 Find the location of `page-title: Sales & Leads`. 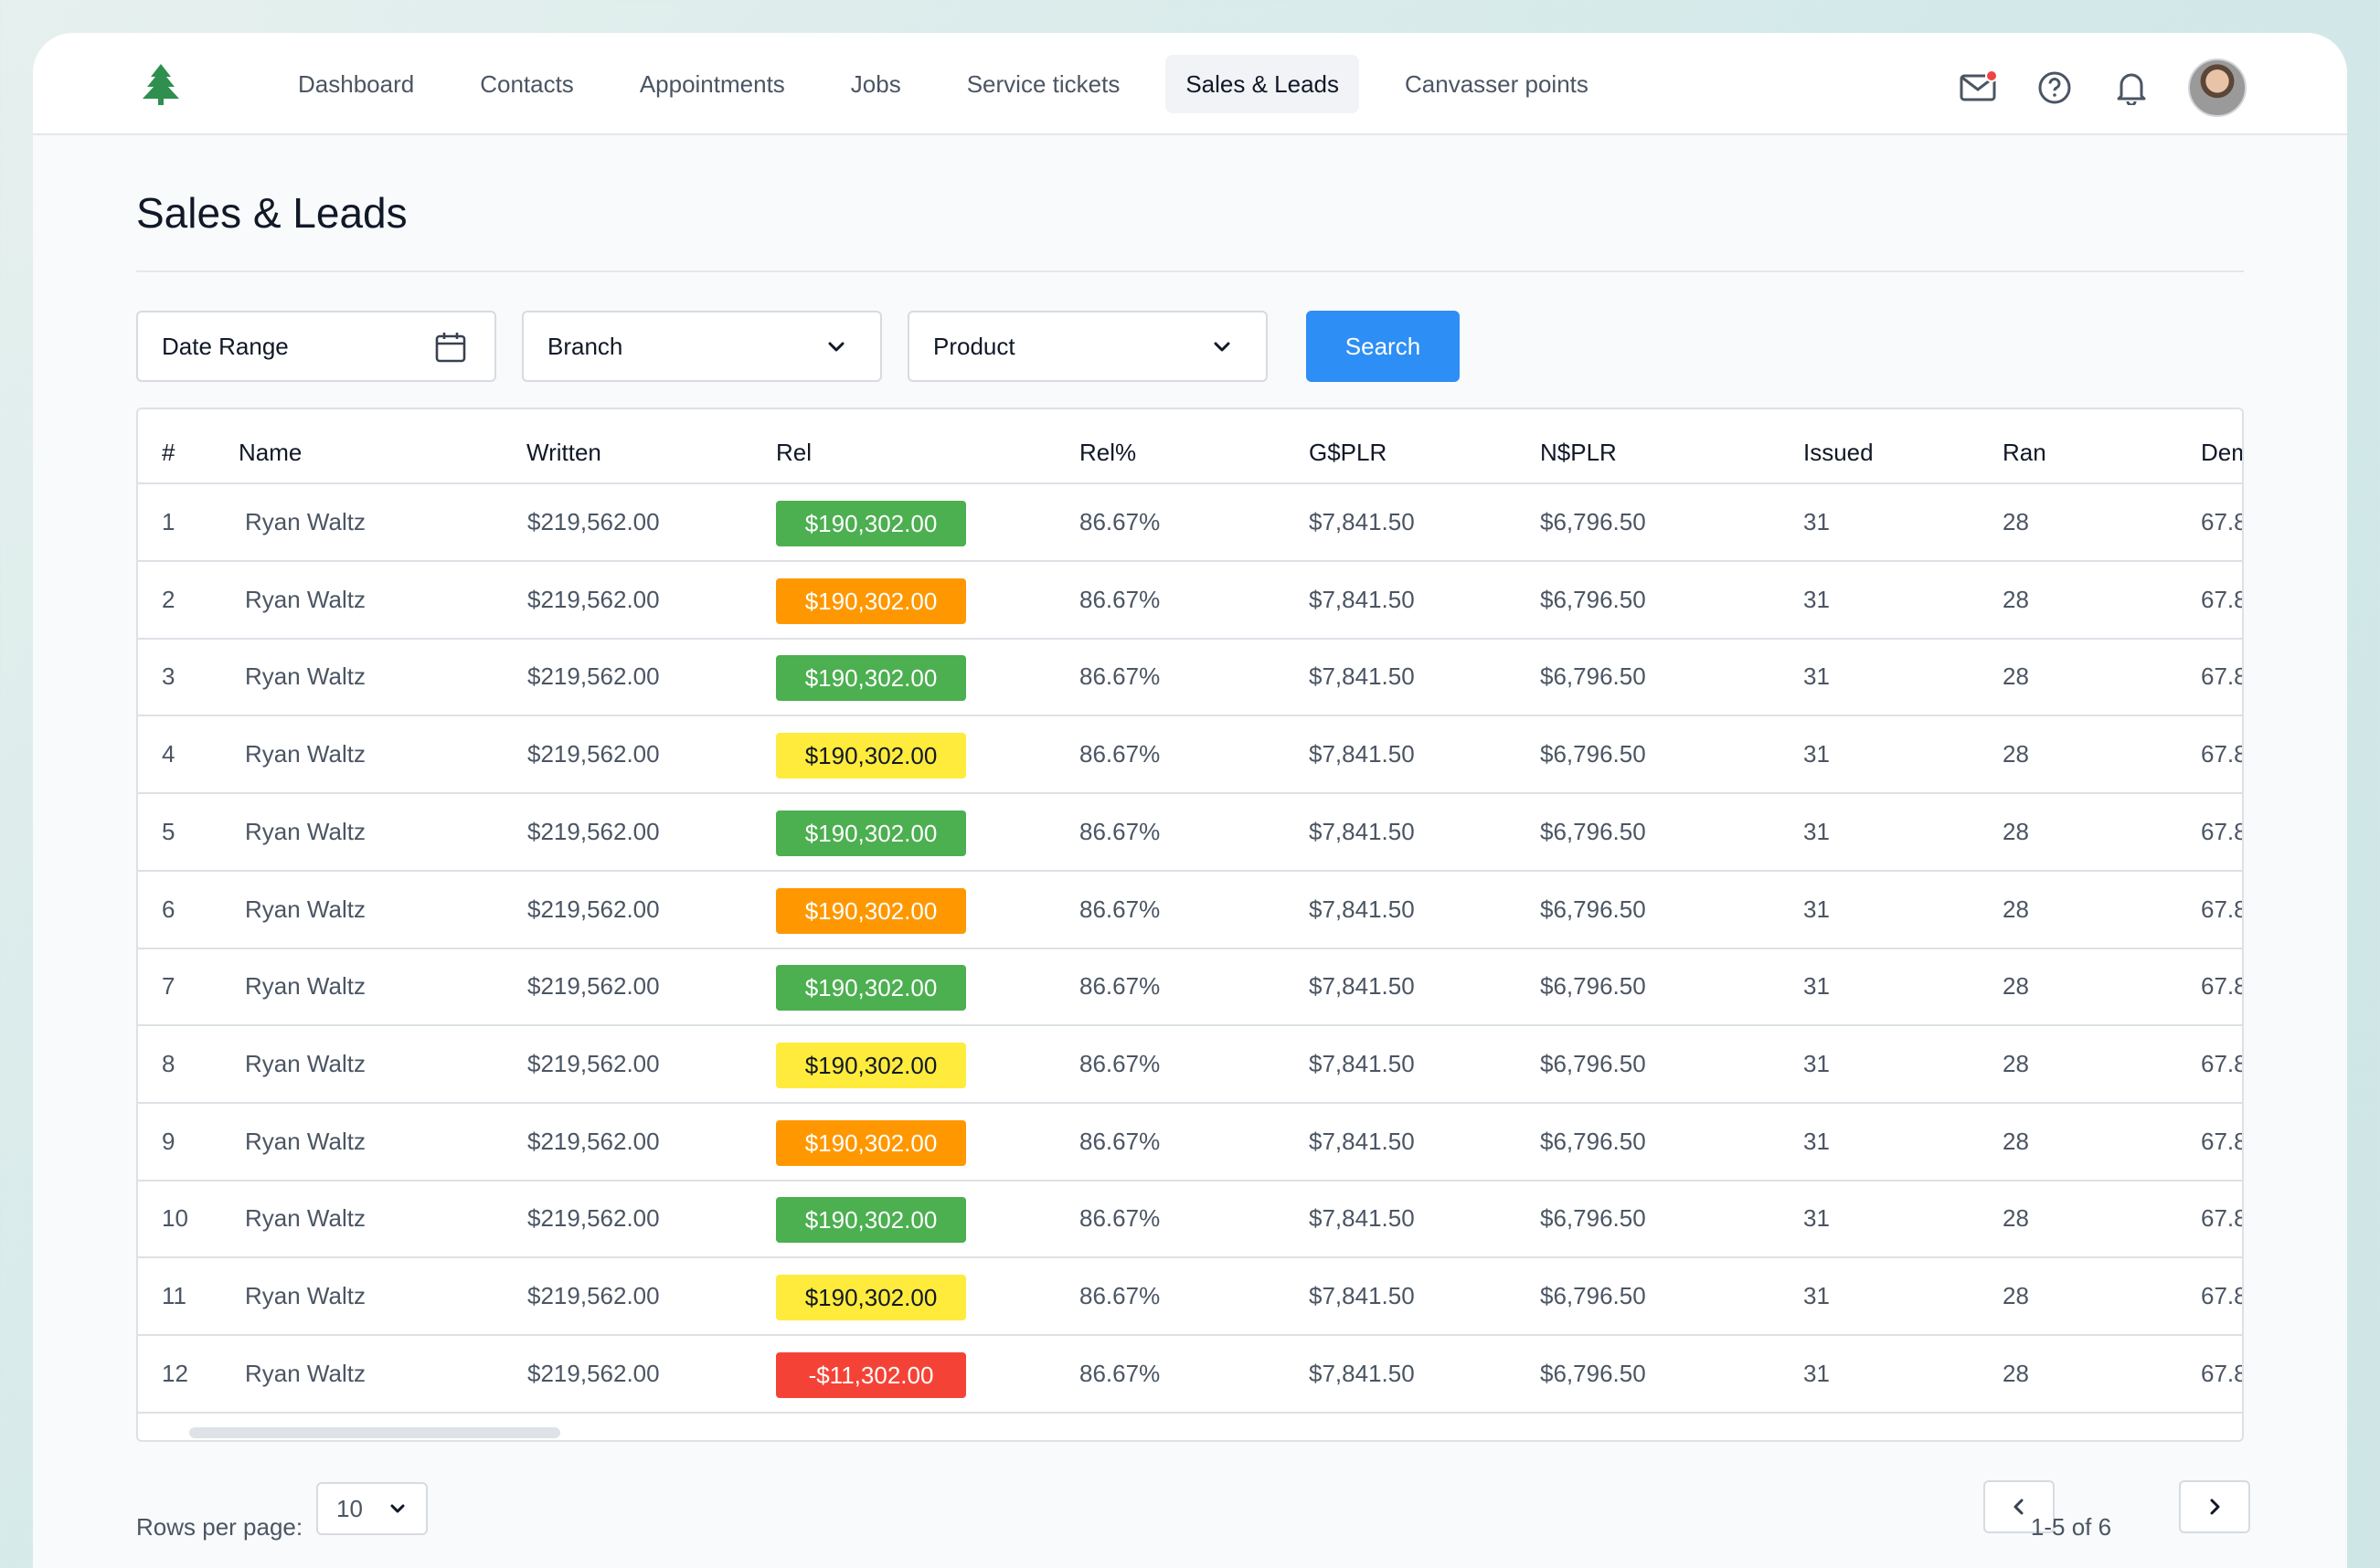

page-title: Sales & Leads is located at coordinates (272, 213).